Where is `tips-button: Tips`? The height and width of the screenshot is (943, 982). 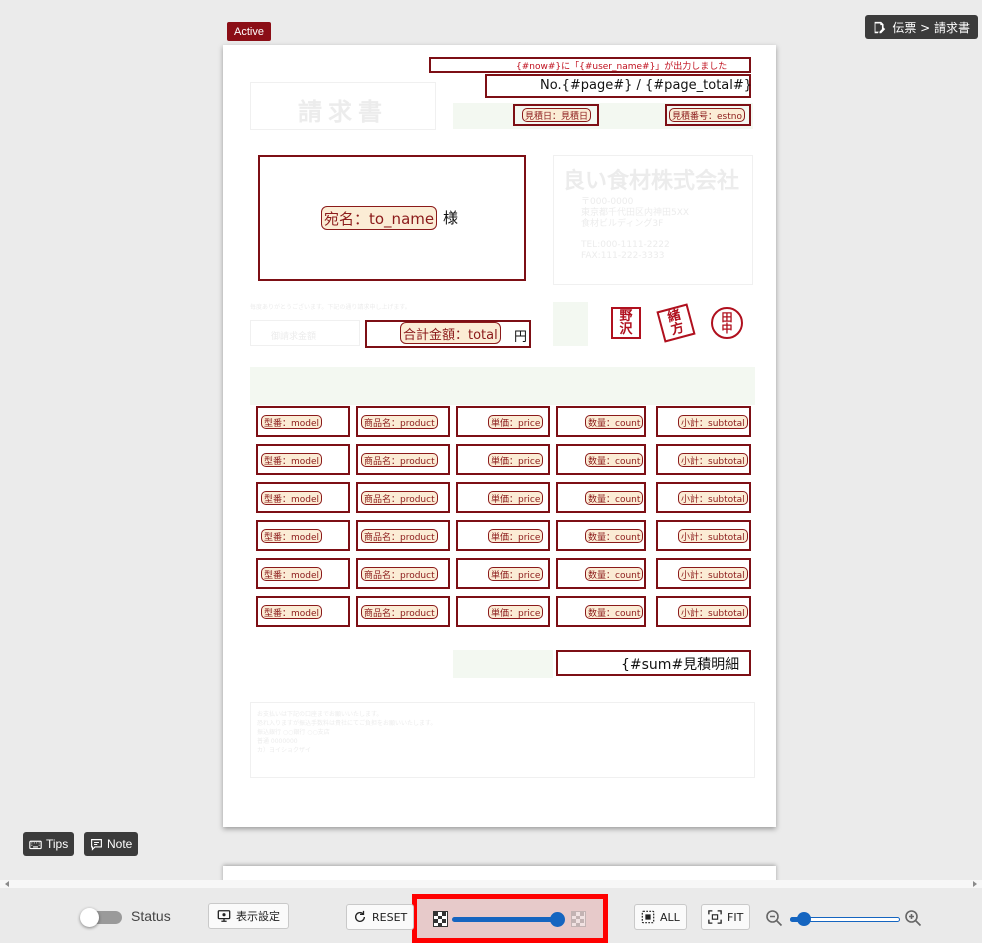
tips-button: Tips is located at coordinates (49, 844).